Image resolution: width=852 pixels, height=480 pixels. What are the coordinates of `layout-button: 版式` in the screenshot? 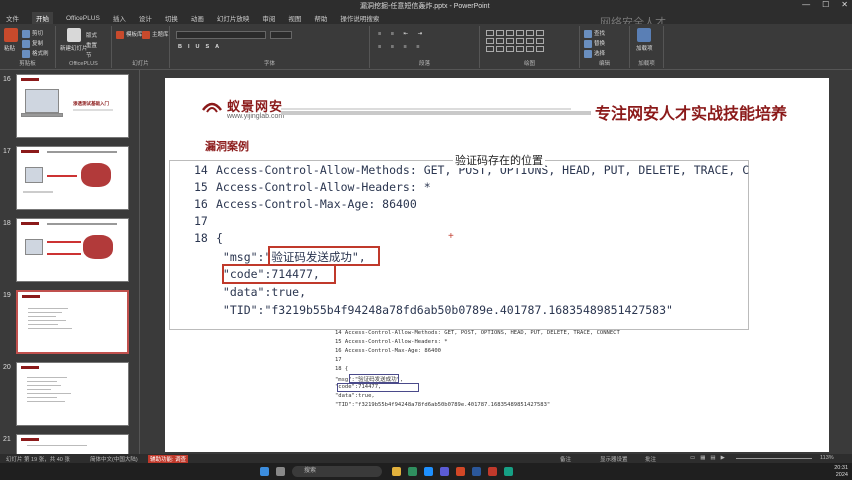 It's located at (91, 35).